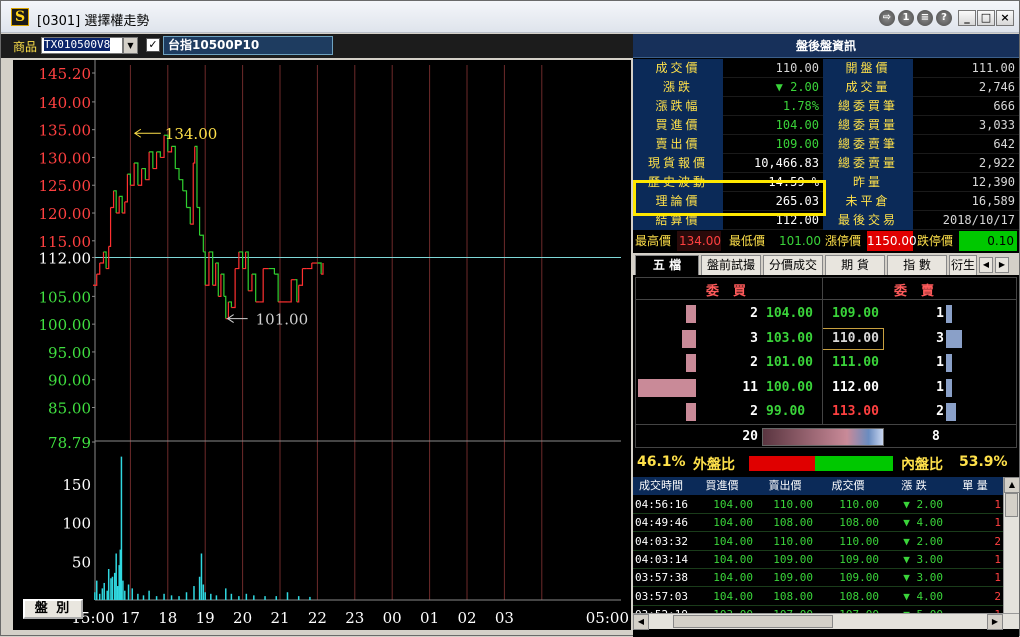  What do you see at coordinates (661, 523) in the screenshot?
I see `tick-time: 04:49:46` at bounding box center [661, 523].